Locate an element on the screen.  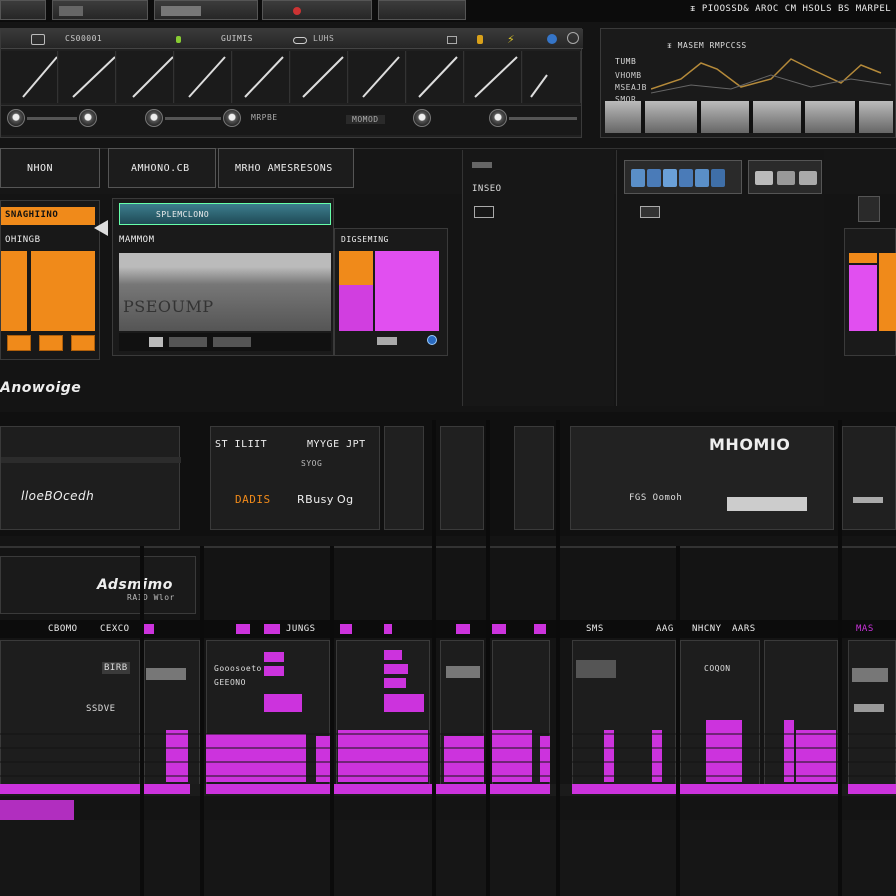
fader-rail is located at coordinates (193, 118).